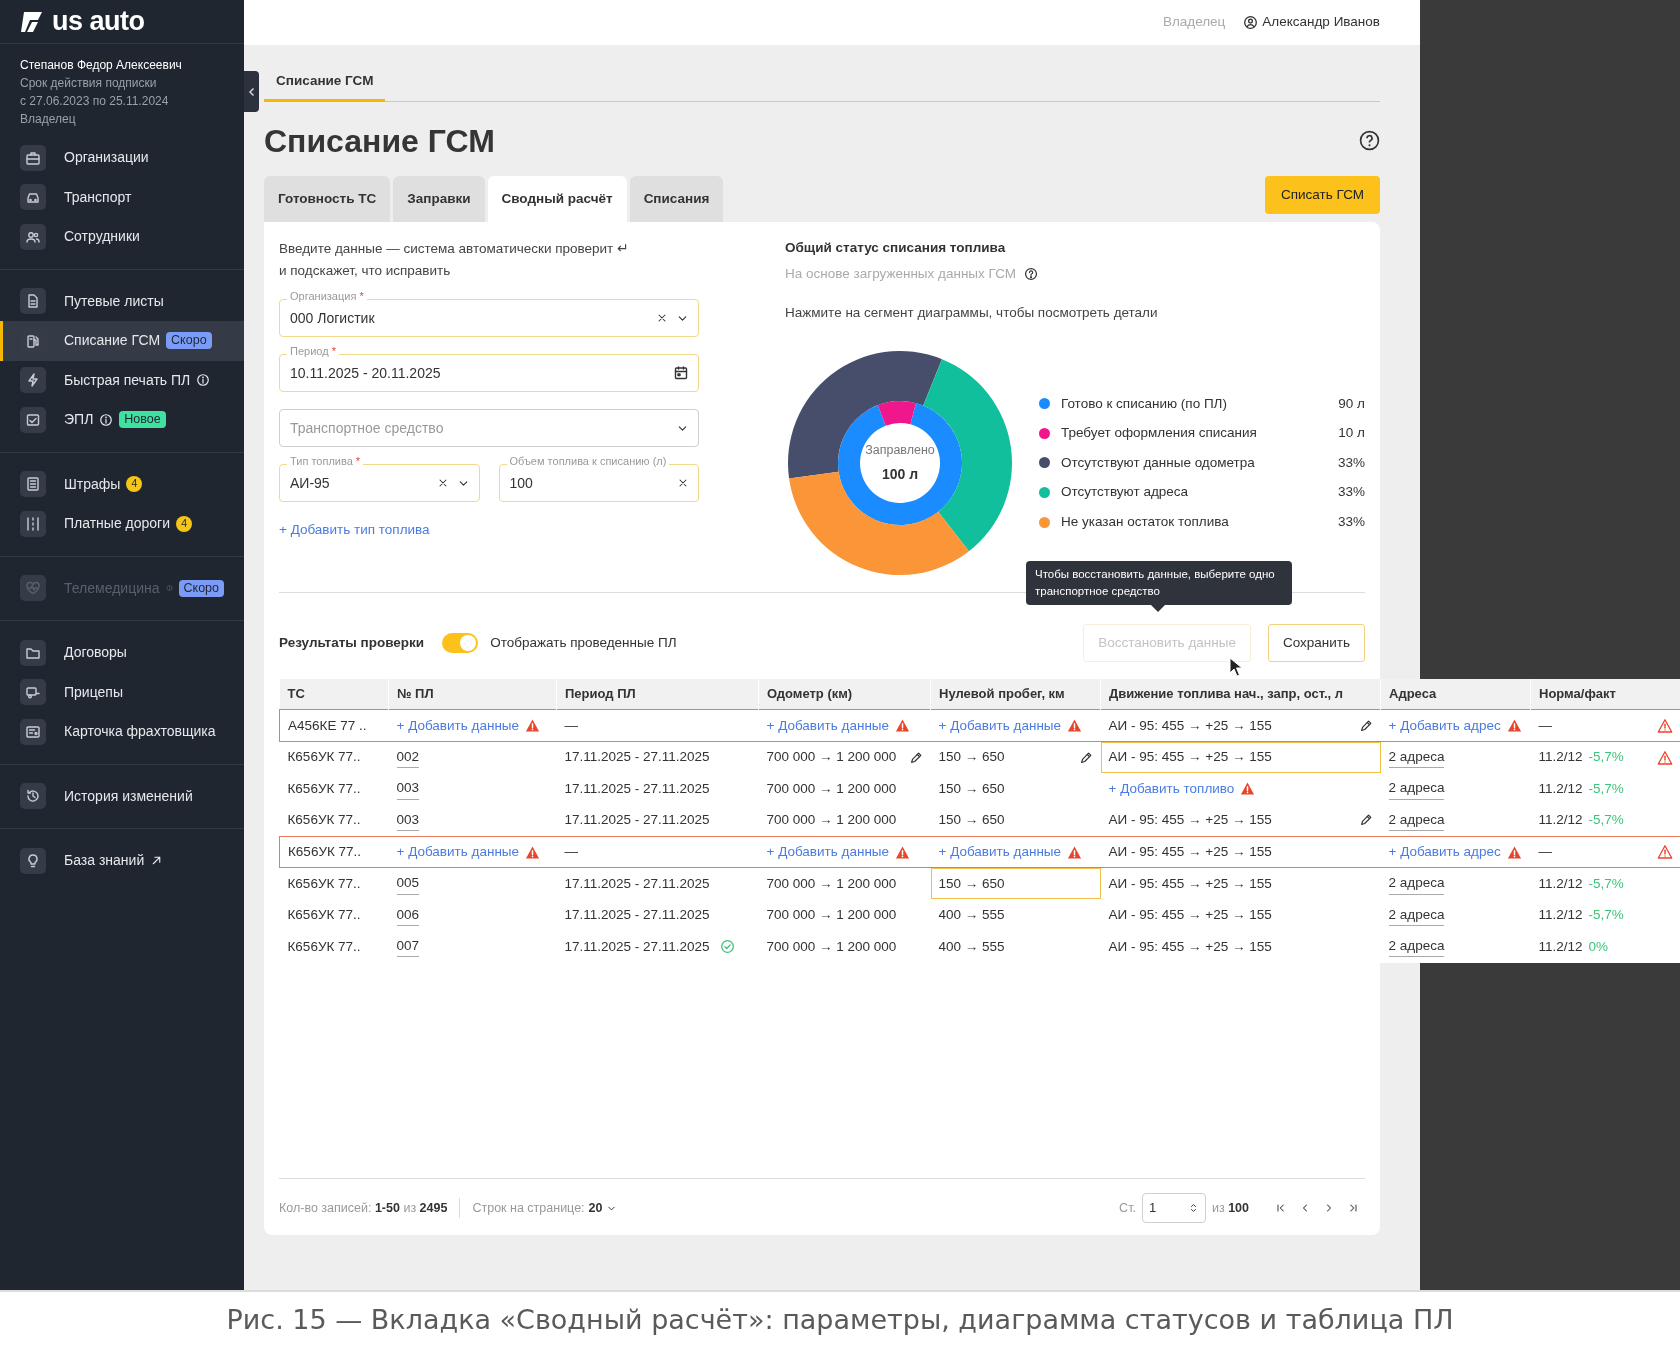 This screenshot has height=1348, width=1680. Describe the element at coordinates (439, 199) in the screenshot. I see `tab: Заправки` at that location.